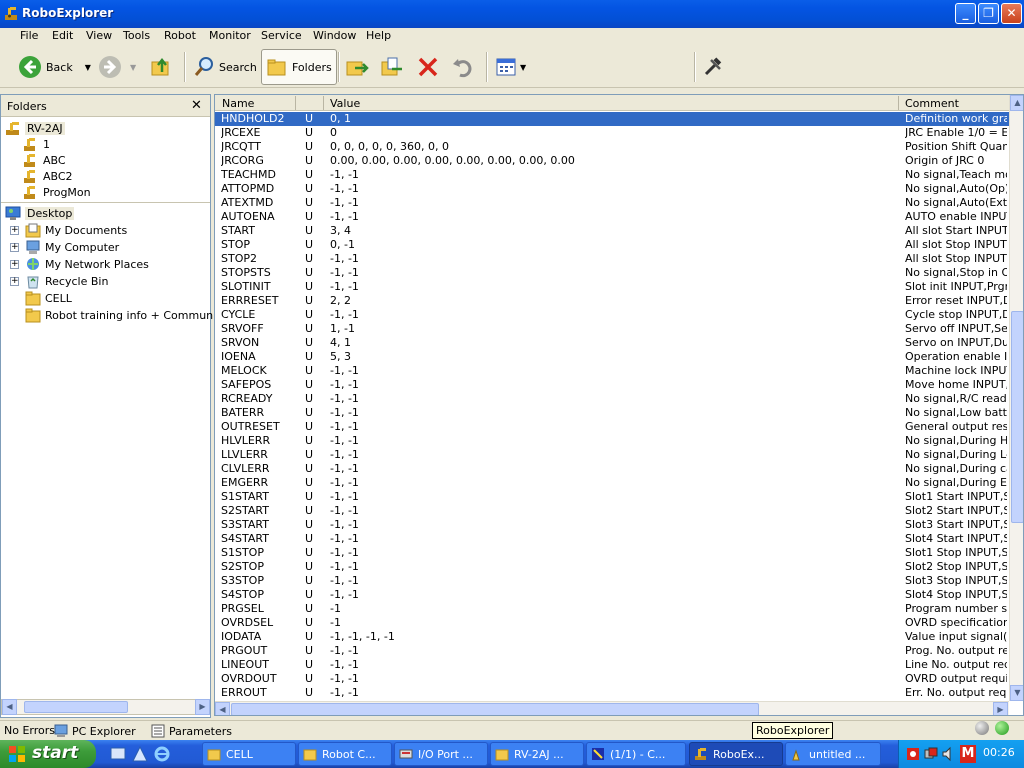 The image size is (1024, 768). What do you see at coordinates (140, 754) in the screenshot?
I see `quicklaunch-app-icon` at bounding box center [140, 754].